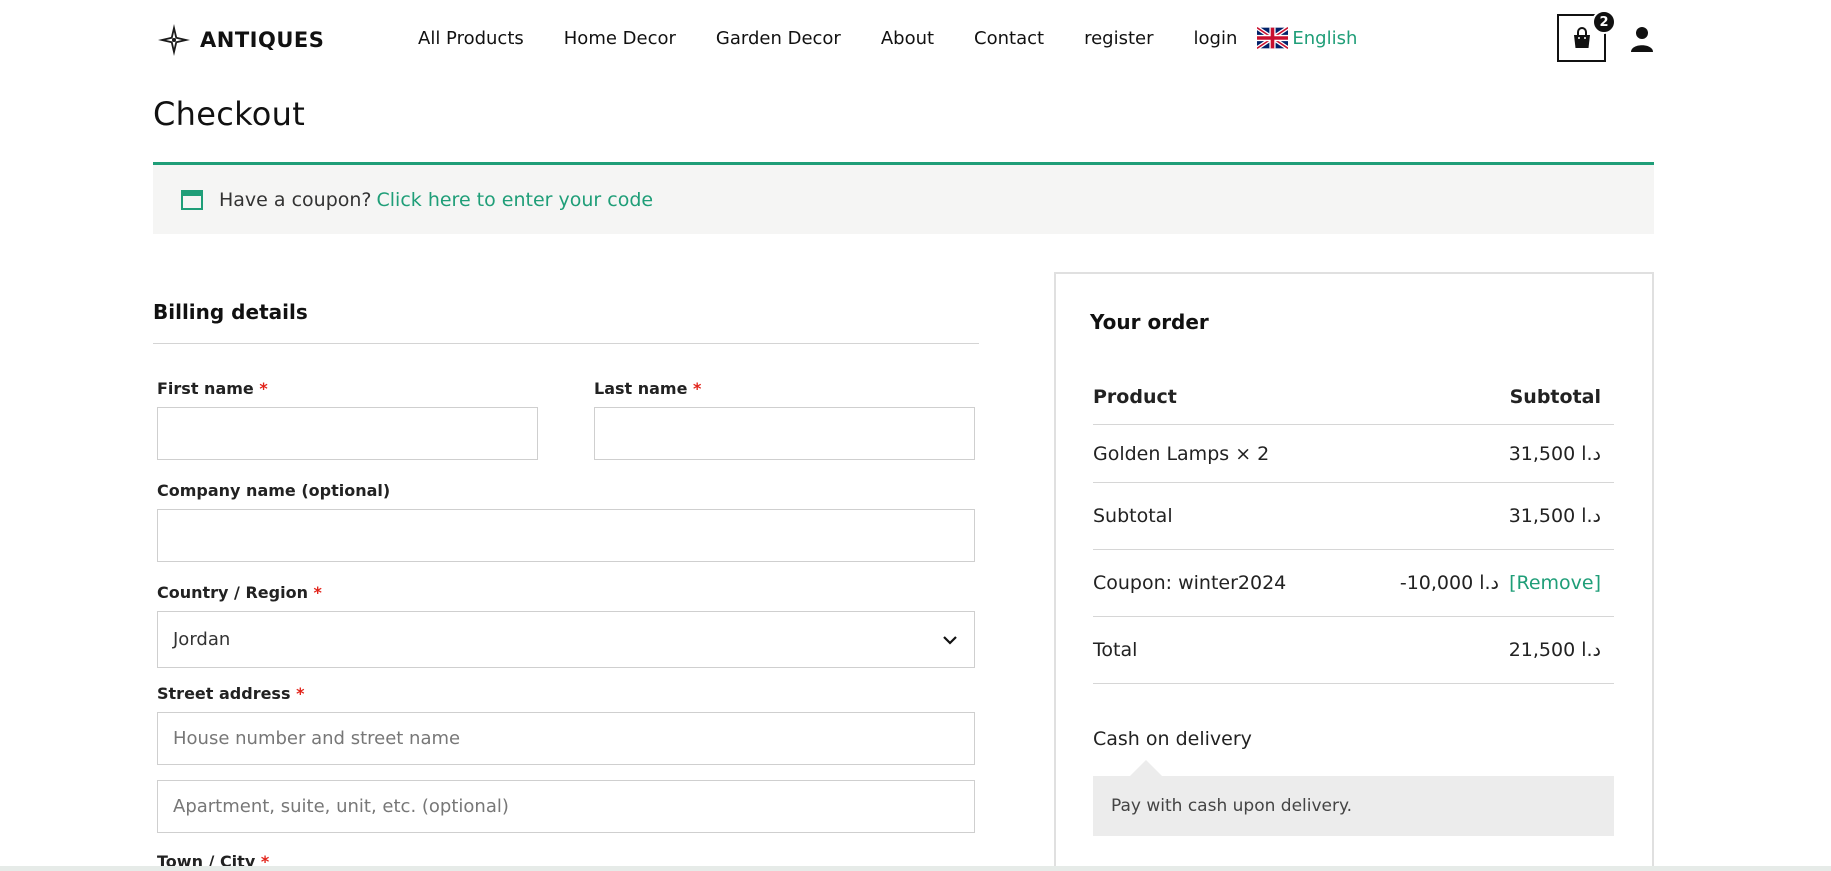 The height and width of the screenshot is (871, 1831). I want to click on site-logo: ANTIQUES, so click(240, 40).